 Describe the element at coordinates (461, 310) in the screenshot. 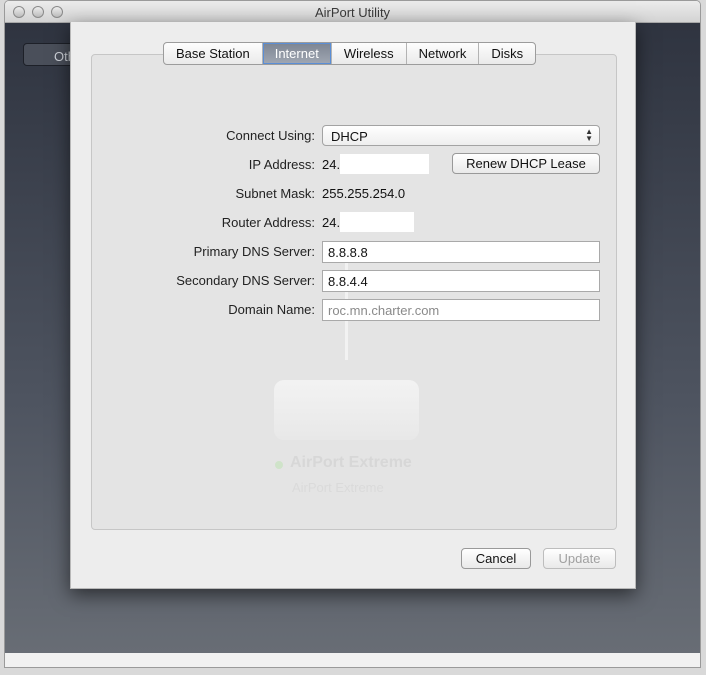

I see `domain-name-field: roc.mn.charter.com` at that location.